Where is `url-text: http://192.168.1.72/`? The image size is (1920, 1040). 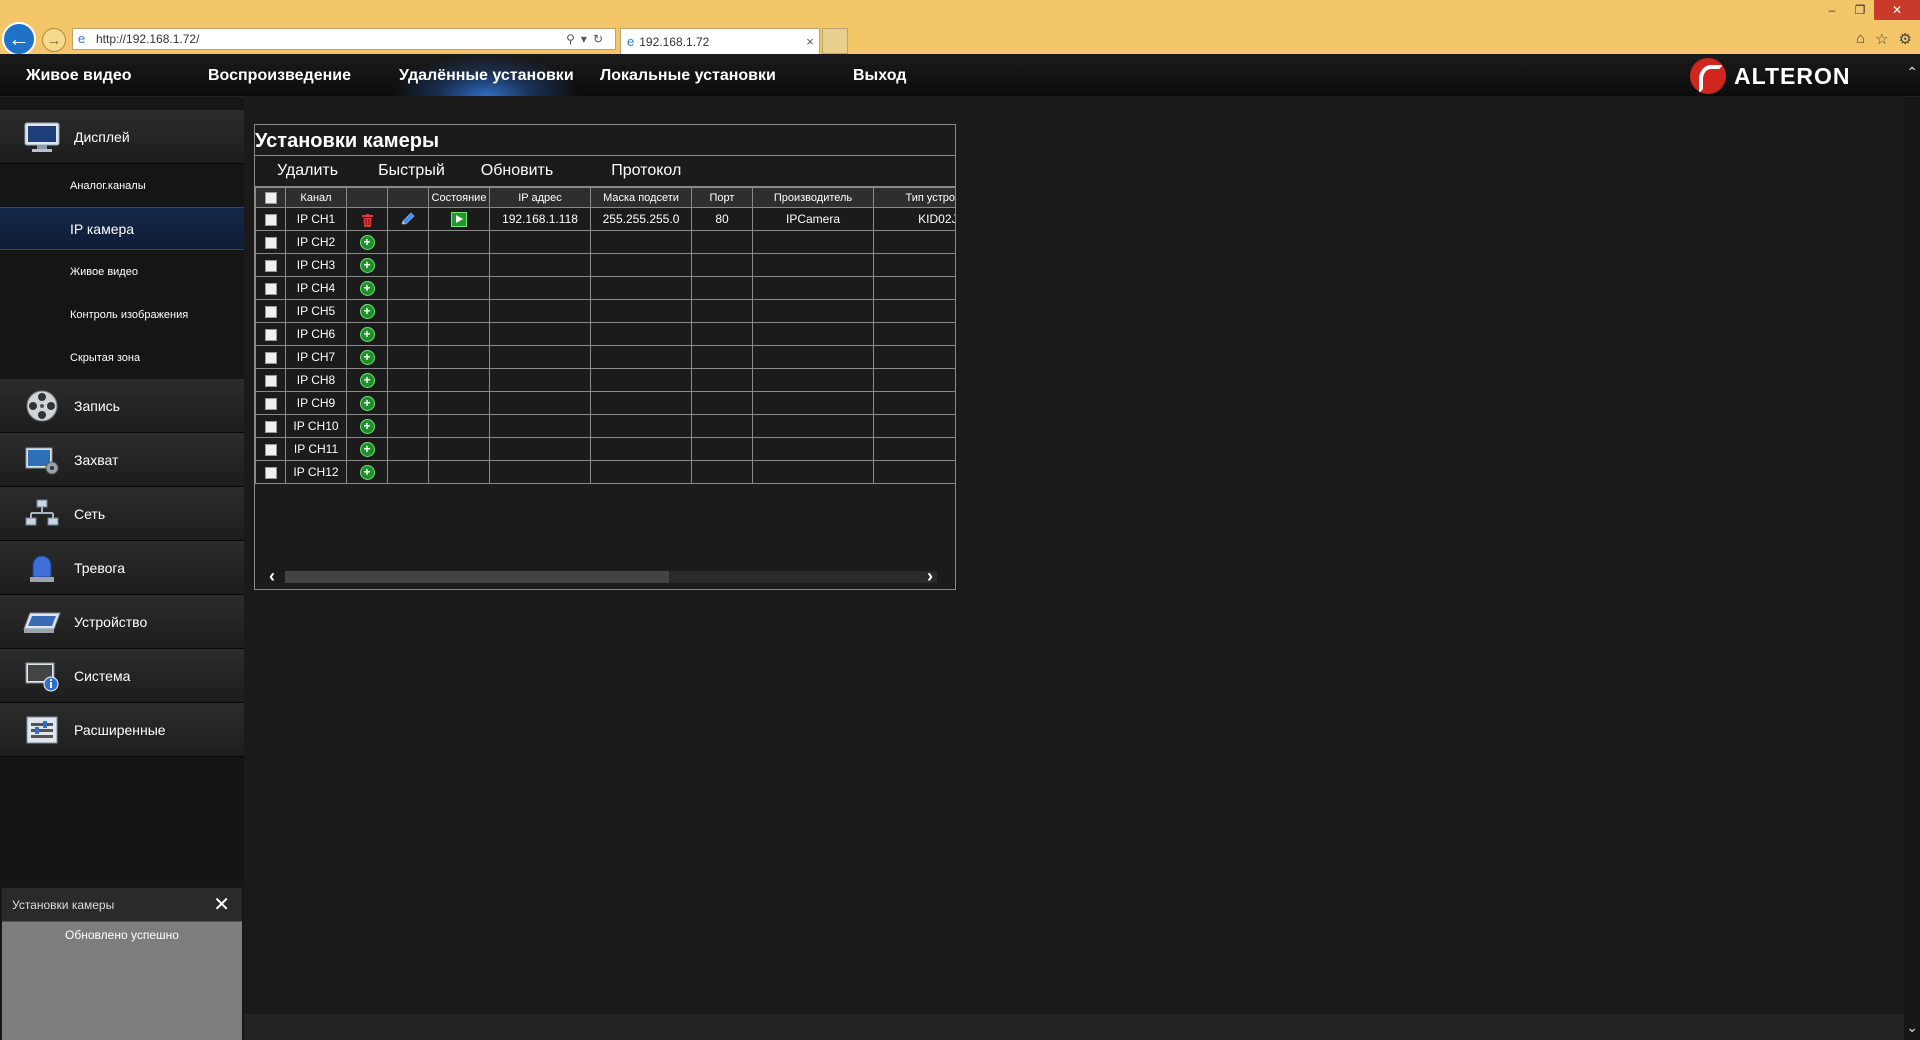 url-text: http://192.168.1.72/ is located at coordinates (331, 39).